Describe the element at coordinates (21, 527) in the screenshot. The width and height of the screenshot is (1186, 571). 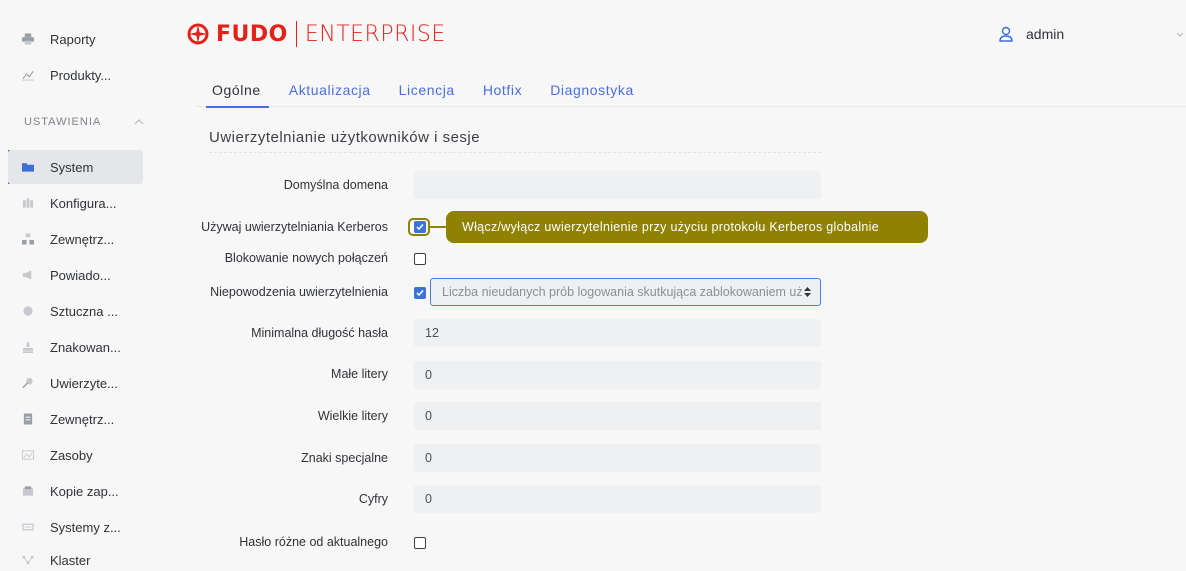
I see `server-icon` at that location.